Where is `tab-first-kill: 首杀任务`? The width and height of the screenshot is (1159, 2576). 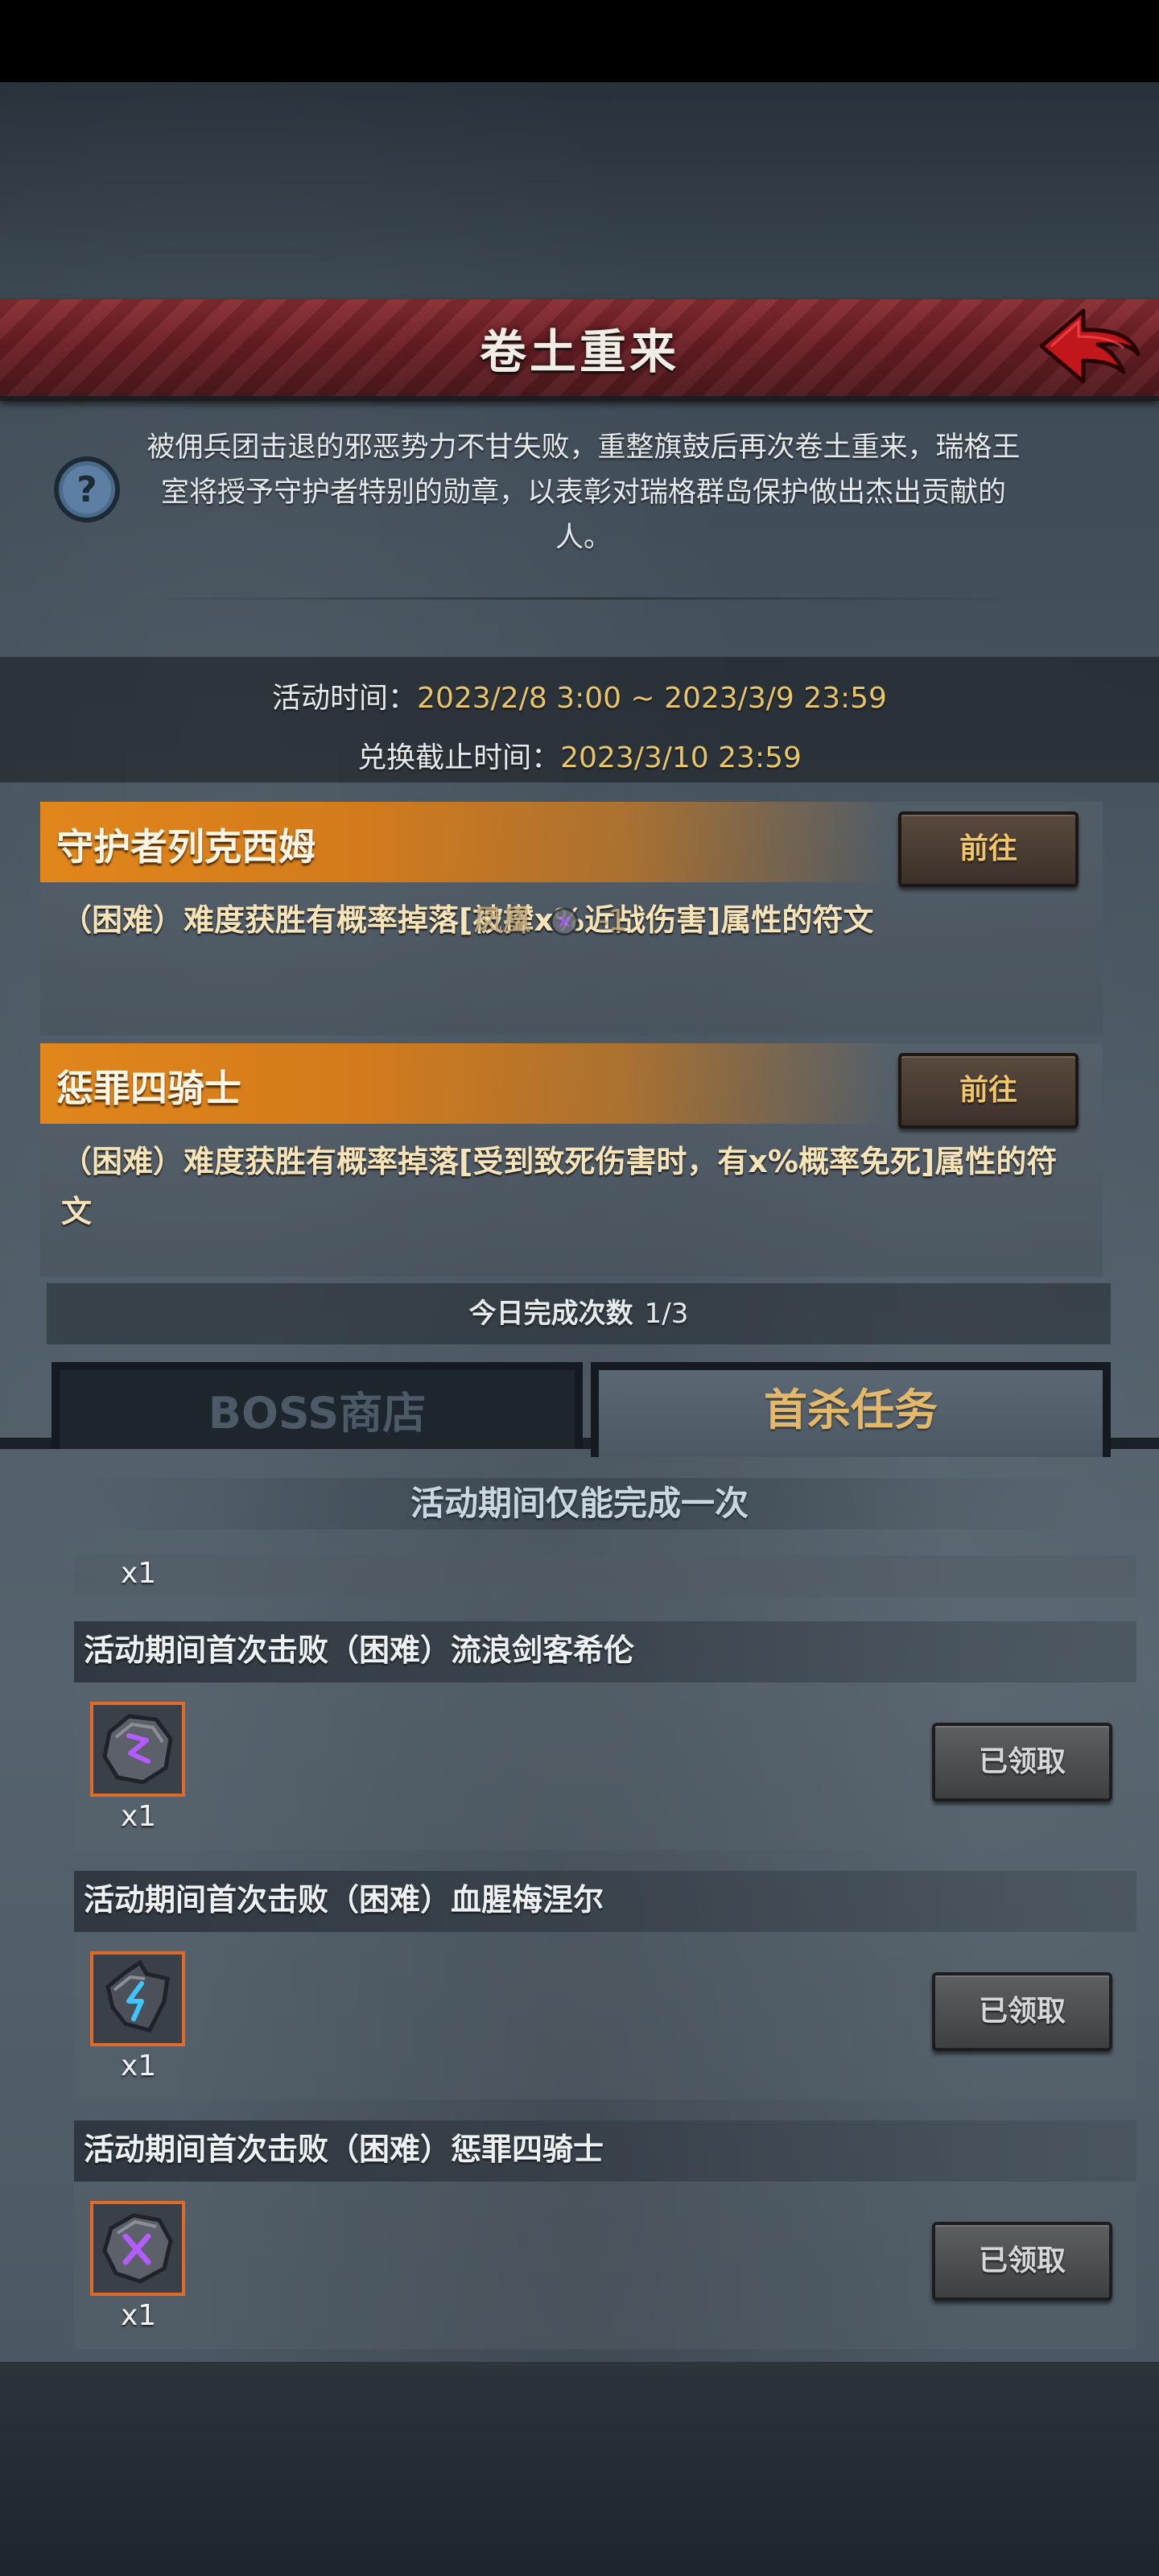
tab-first-kill: 首杀任务 is located at coordinates (851, 1409).